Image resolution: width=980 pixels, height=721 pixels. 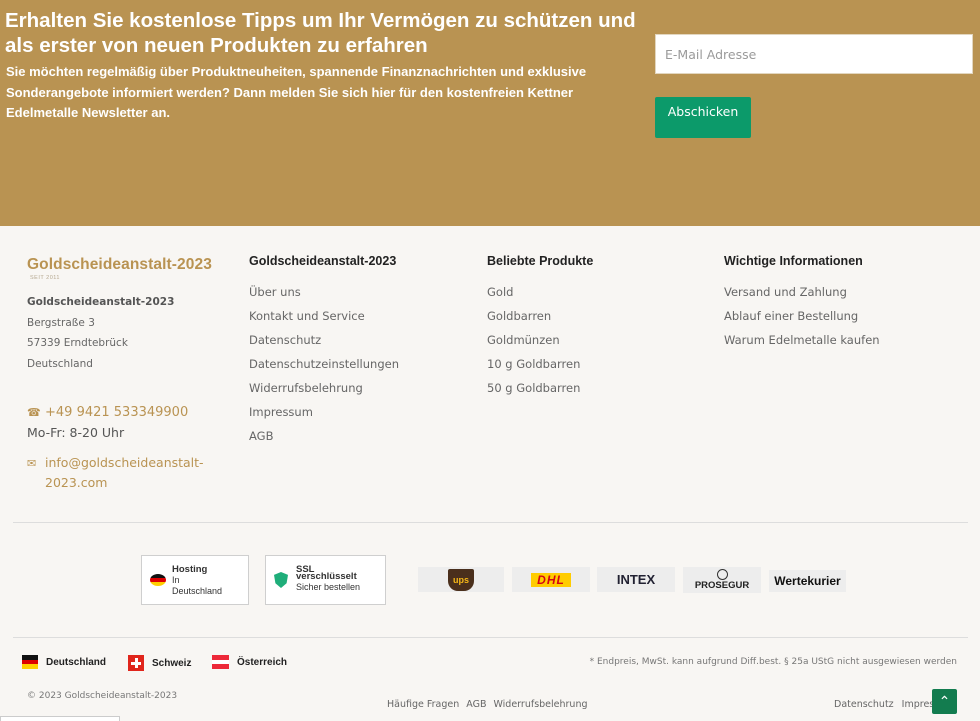 I want to click on column-title: Wichtige Informationen, so click(x=793, y=261).